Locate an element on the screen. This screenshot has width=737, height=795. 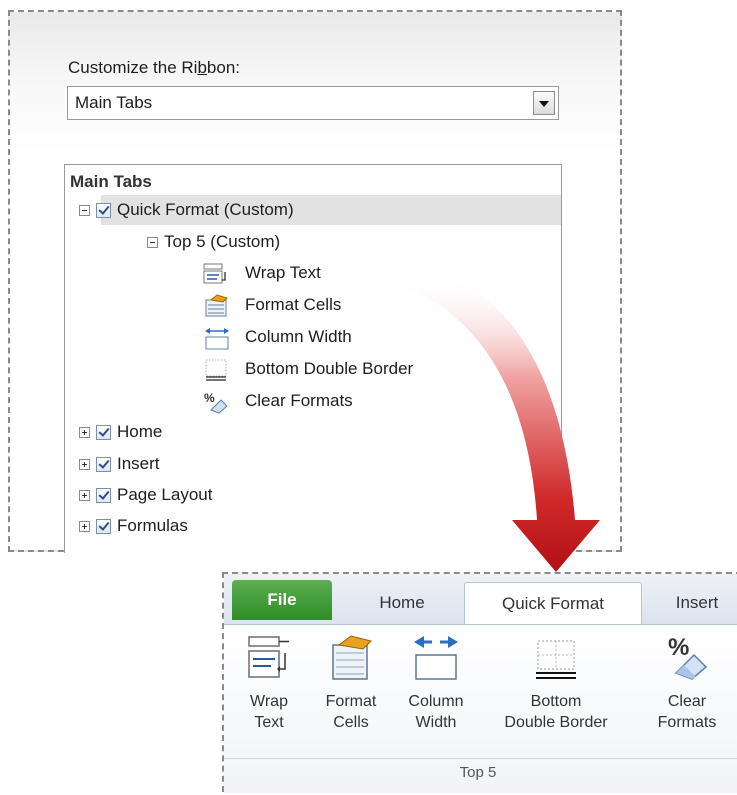
button-label: Double Border is located at coordinates (556, 722).